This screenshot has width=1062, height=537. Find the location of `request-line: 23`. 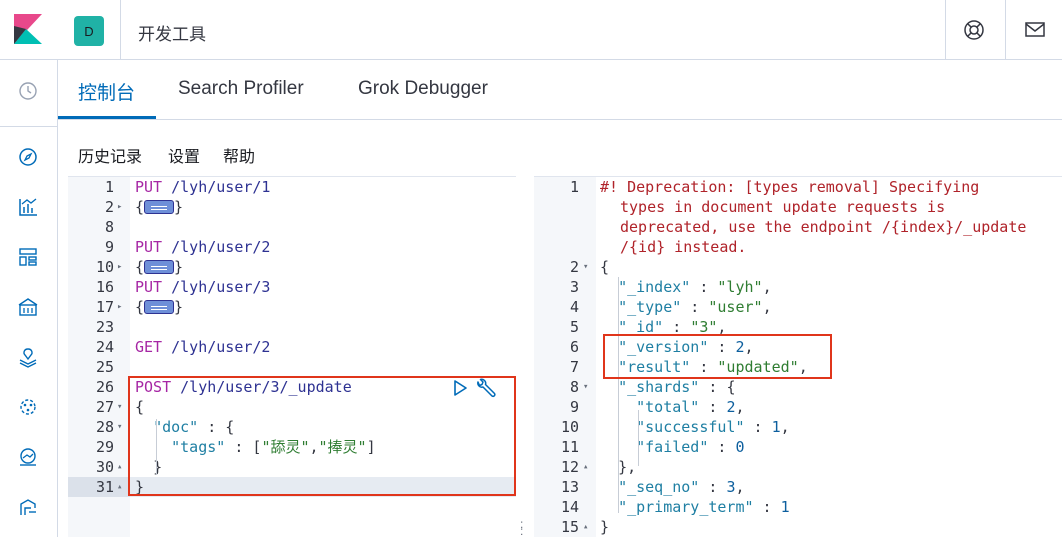

request-line: 23 is located at coordinates (292, 327).